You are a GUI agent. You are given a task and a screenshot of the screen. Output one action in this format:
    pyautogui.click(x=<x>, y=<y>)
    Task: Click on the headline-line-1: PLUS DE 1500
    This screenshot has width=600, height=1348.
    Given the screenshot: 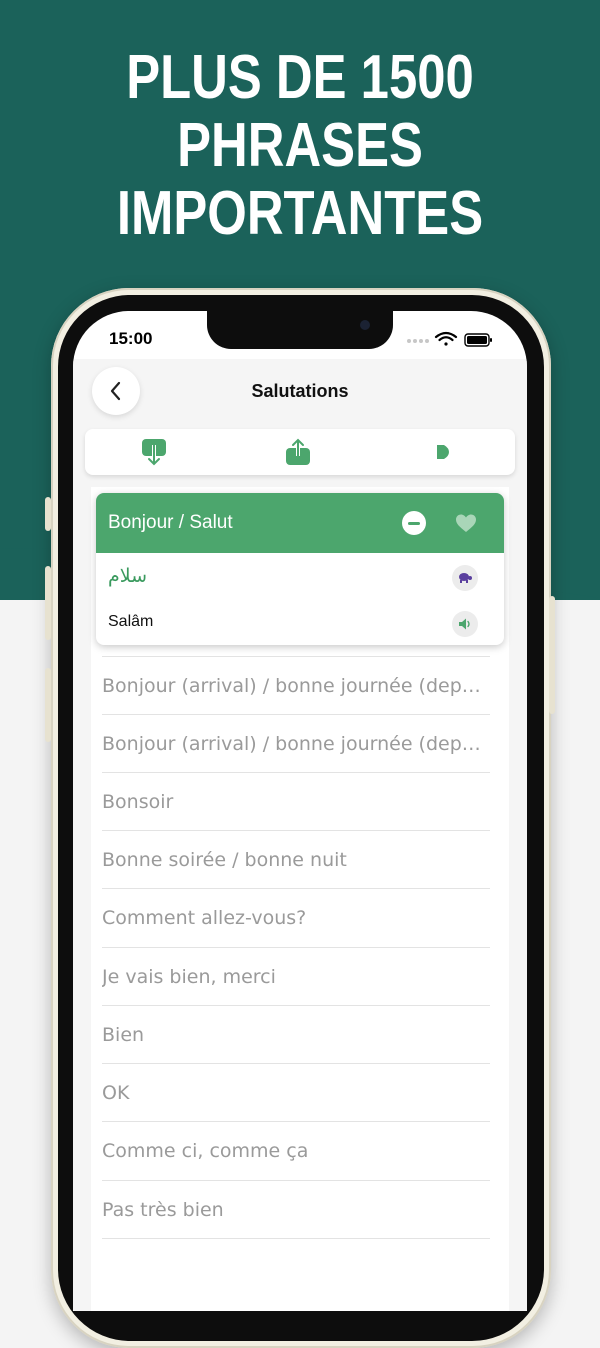 What is the action you would take?
    pyautogui.click(x=300, y=77)
    